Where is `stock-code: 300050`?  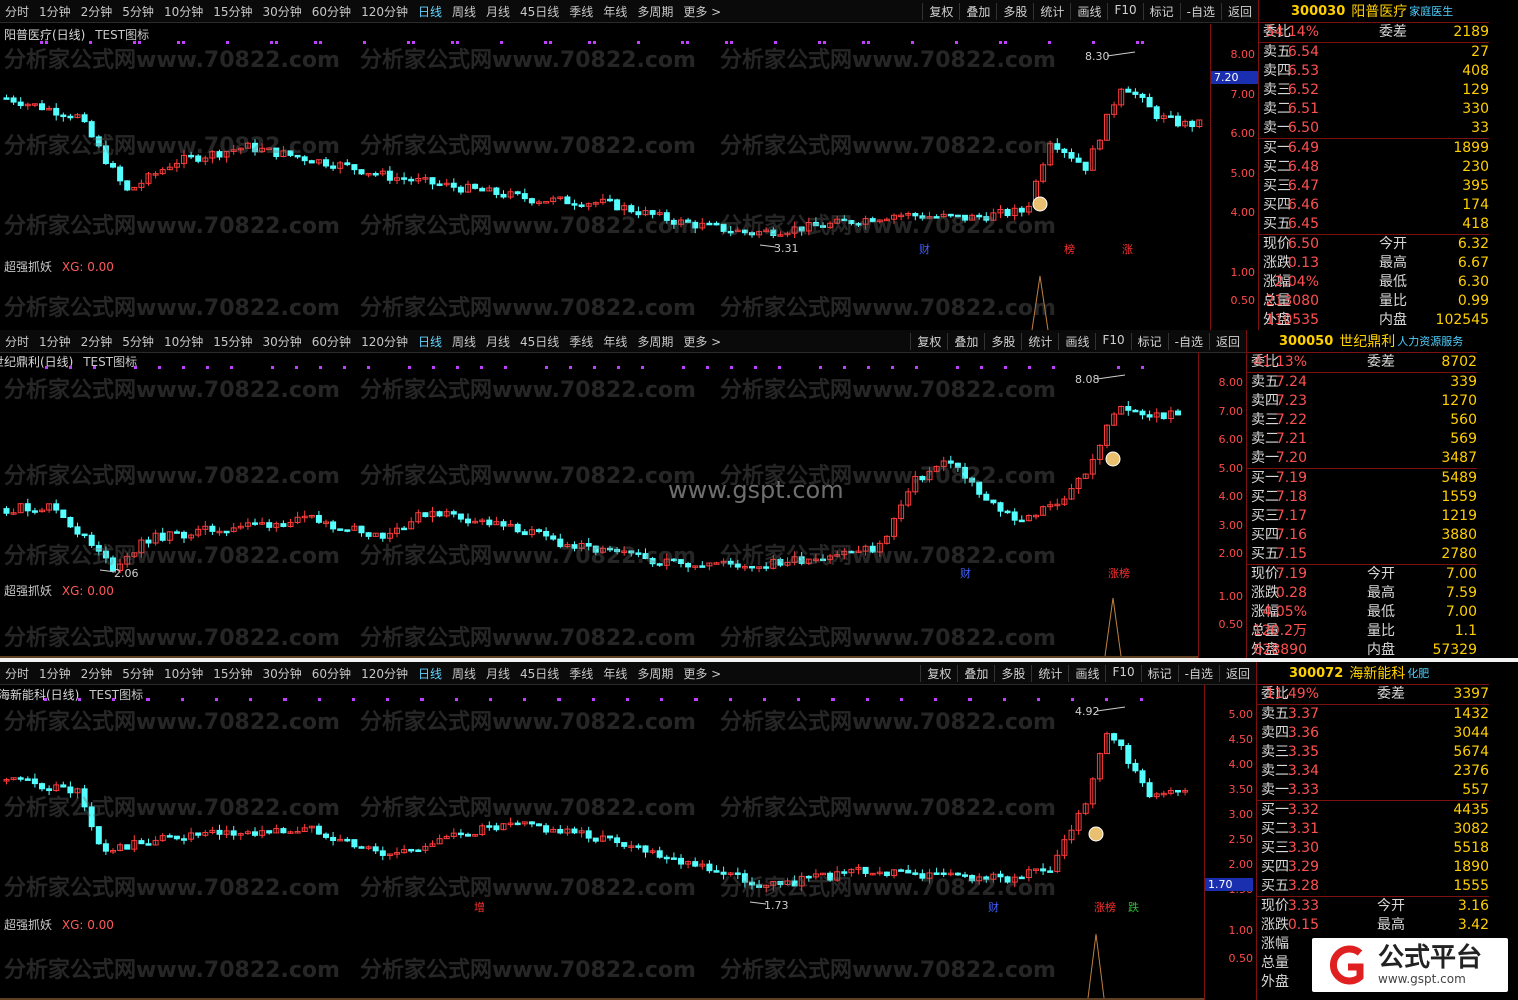 stock-code: 300050 is located at coordinates (1306, 341).